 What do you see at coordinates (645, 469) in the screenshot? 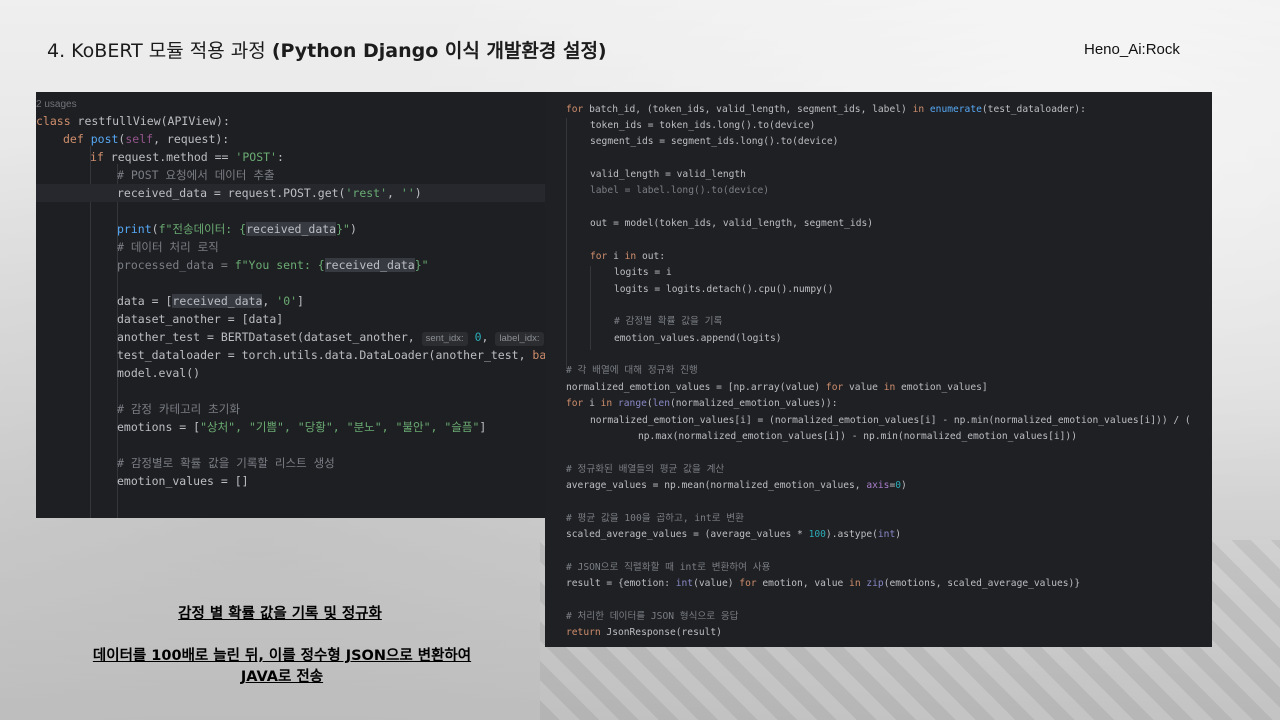
I see `code-comment: # 정규화된 배열들의 평균 값을 계산` at bounding box center [645, 469].